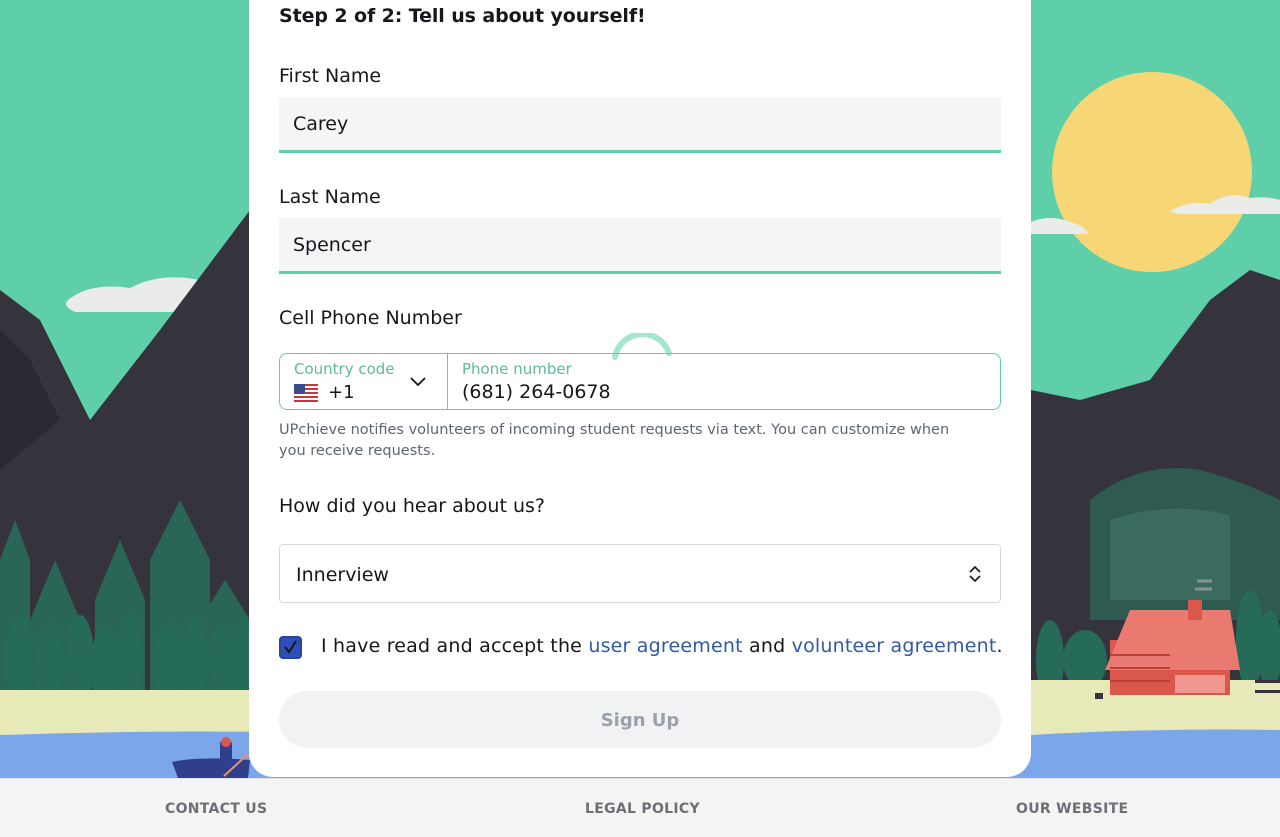  Describe the element at coordinates (767, 646) in the screenshot. I see `agreement-middle: and` at that location.